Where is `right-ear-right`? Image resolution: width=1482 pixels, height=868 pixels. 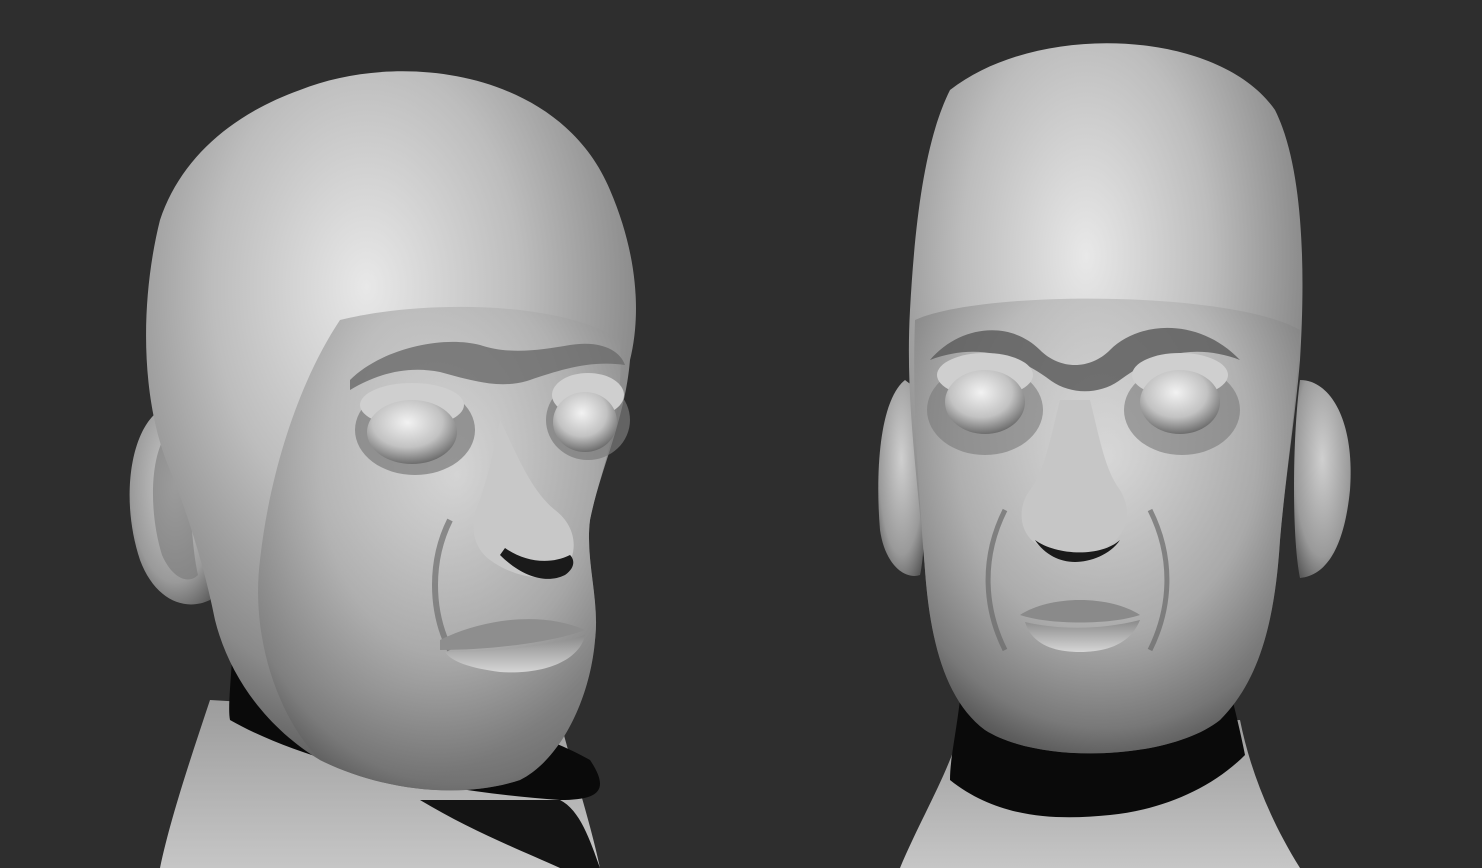
right-ear-right is located at coordinates (1322, 479).